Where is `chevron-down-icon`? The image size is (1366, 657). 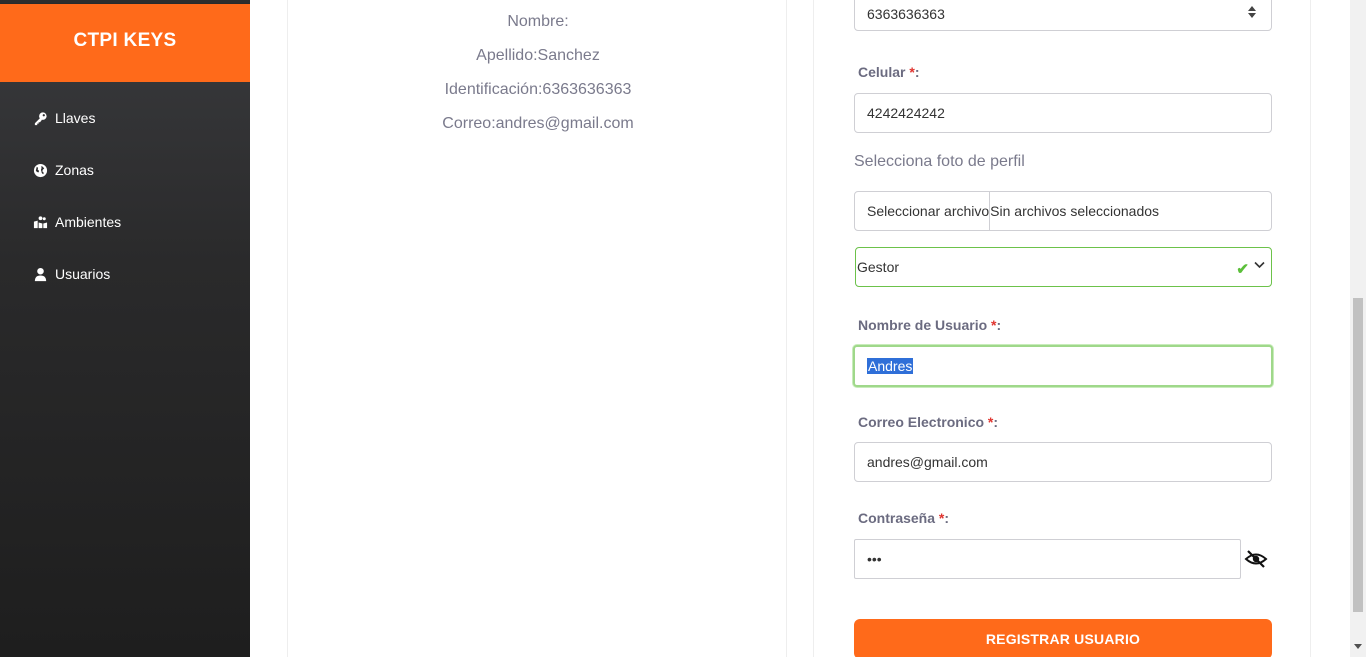
chevron-down-icon is located at coordinates (1259, 265).